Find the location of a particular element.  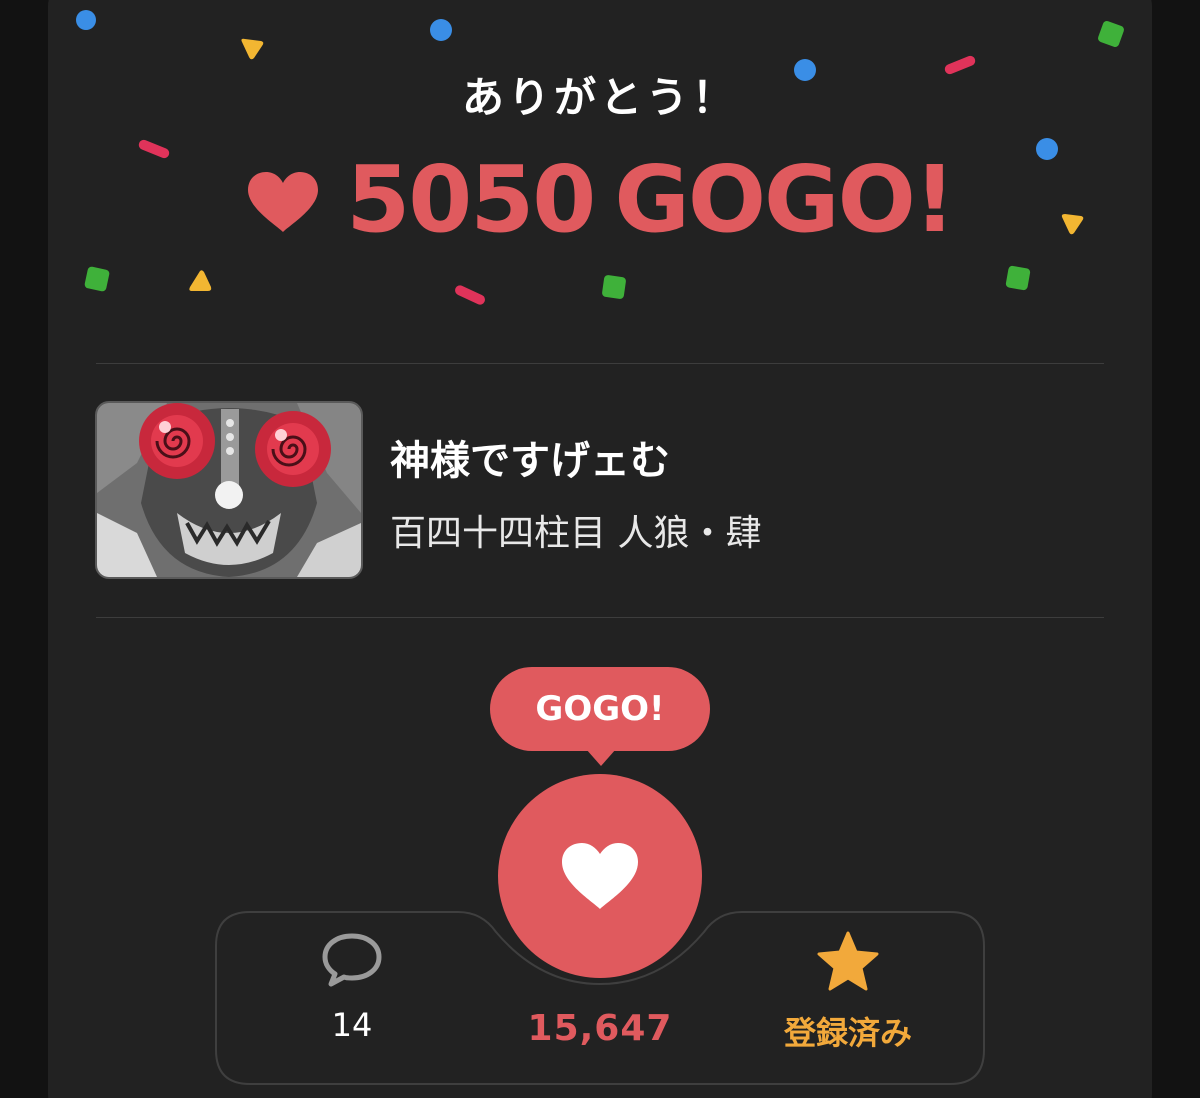

manga-thumbnail-art is located at coordinates (229, 490).